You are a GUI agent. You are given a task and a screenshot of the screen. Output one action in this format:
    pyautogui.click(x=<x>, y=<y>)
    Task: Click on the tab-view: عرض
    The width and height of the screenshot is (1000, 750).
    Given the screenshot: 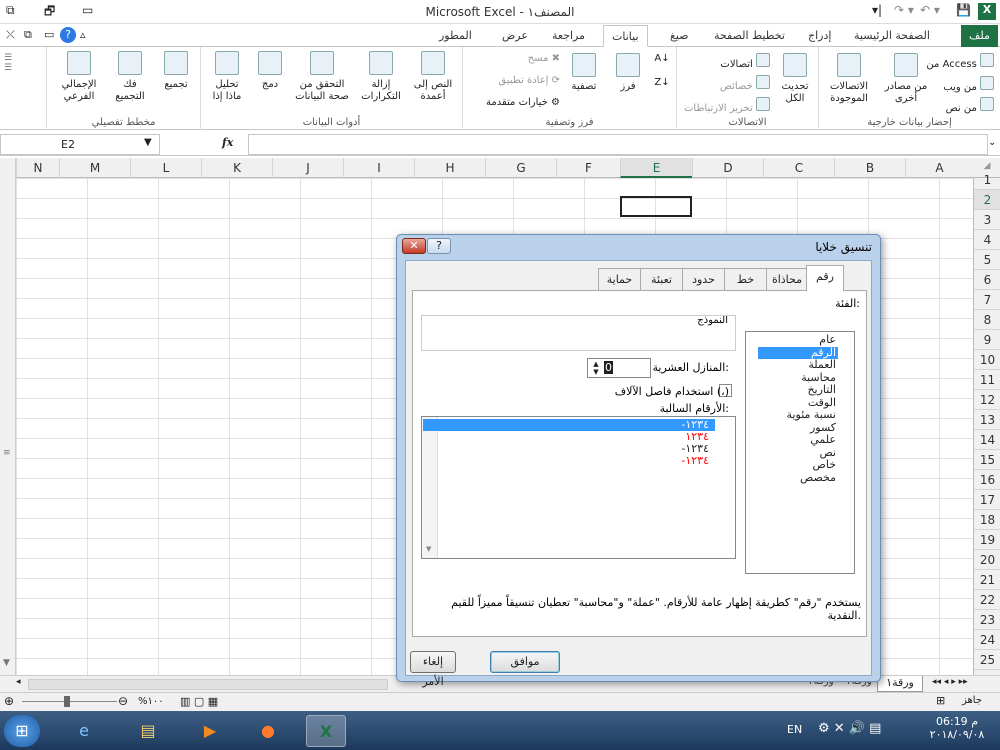 What is the action you would take?
    pyautogui.click(x=515, y=36)
    